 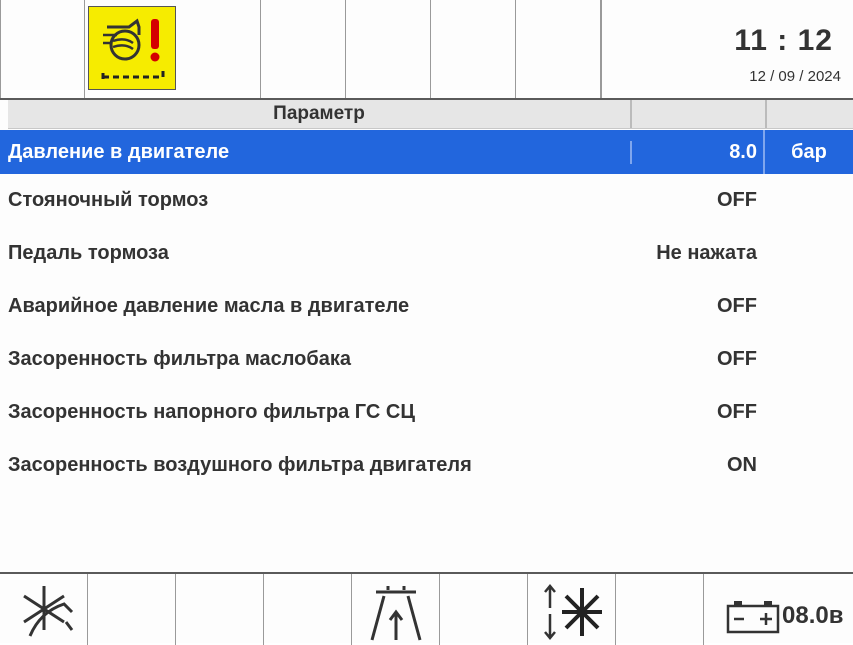 What do you see at coordinates (742, 465) in the screenshot?
I see `row-value: ON` at bounding box center [742, 465].